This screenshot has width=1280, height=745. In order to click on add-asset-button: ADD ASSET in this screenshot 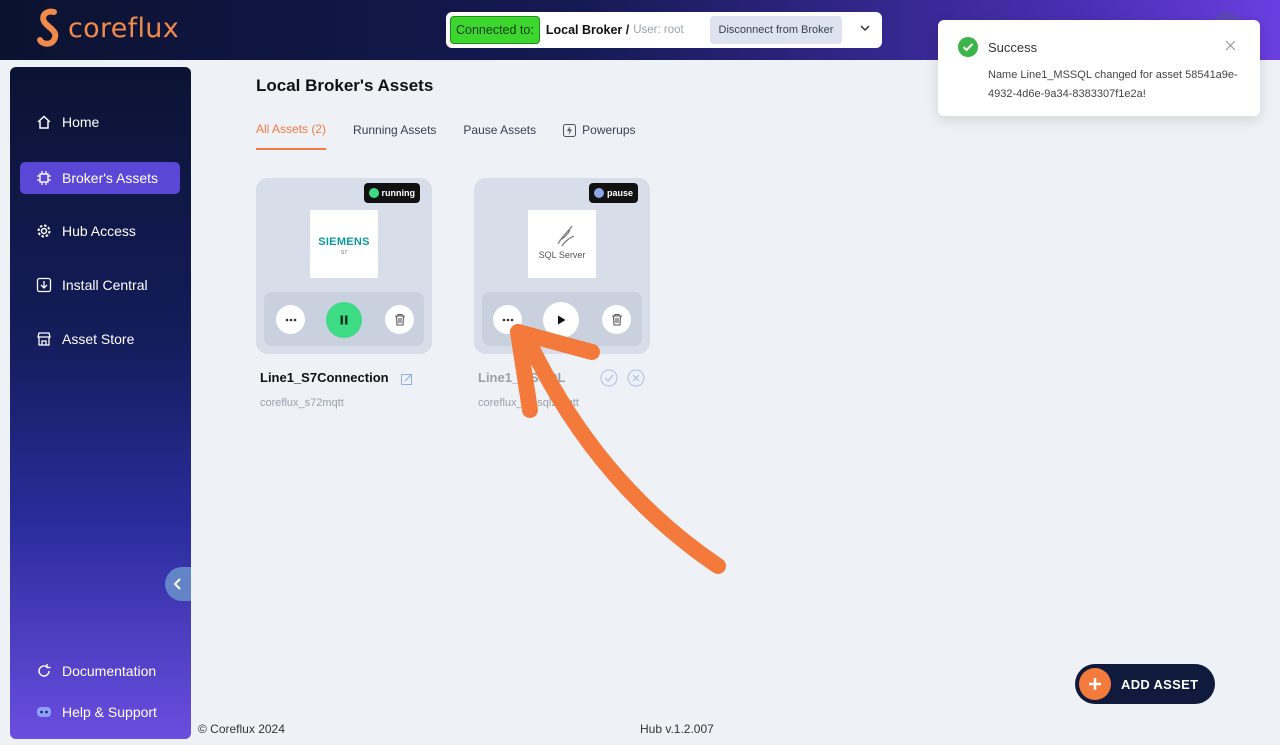, I will do `click(1145, 684)`.